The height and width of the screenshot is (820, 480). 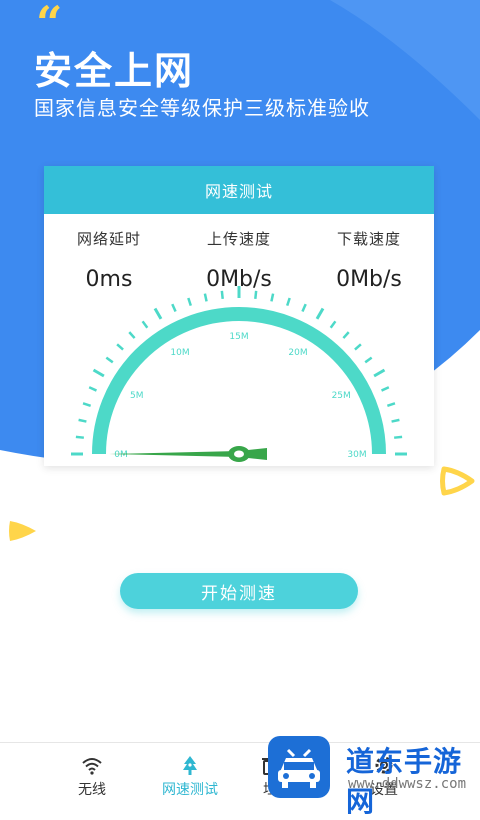 I want to click on gauge-needle, so click(x=188, y=454).